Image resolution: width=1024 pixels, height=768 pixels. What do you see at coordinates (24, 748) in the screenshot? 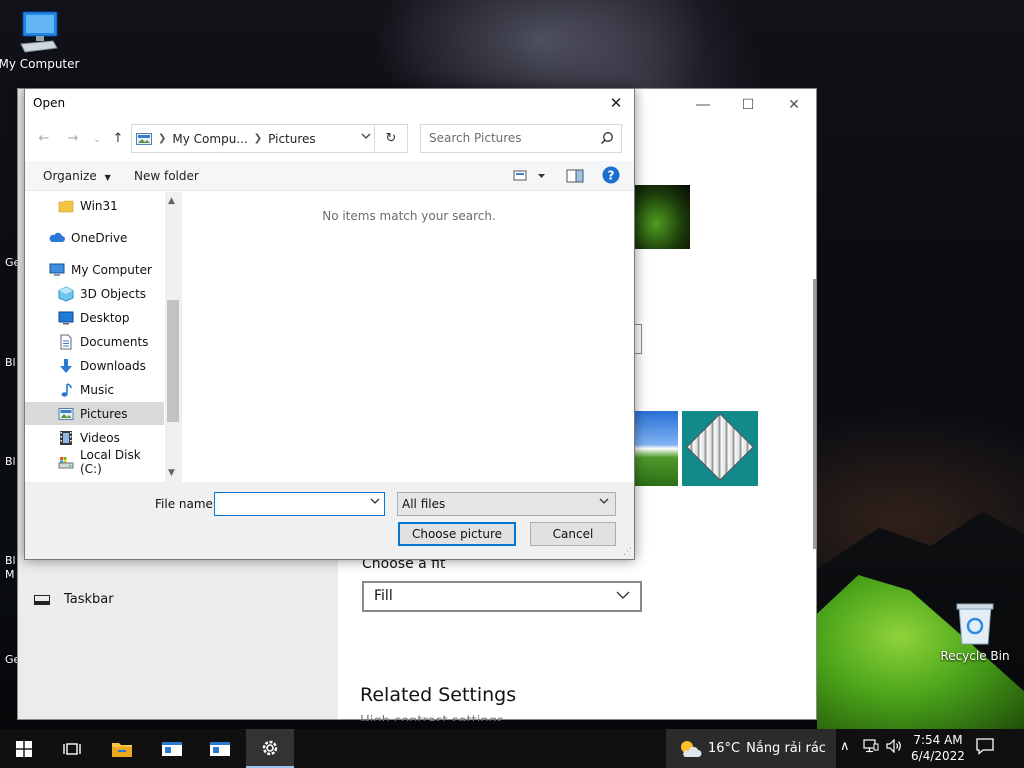
I see `start-button` at bounding box center [24, 748].